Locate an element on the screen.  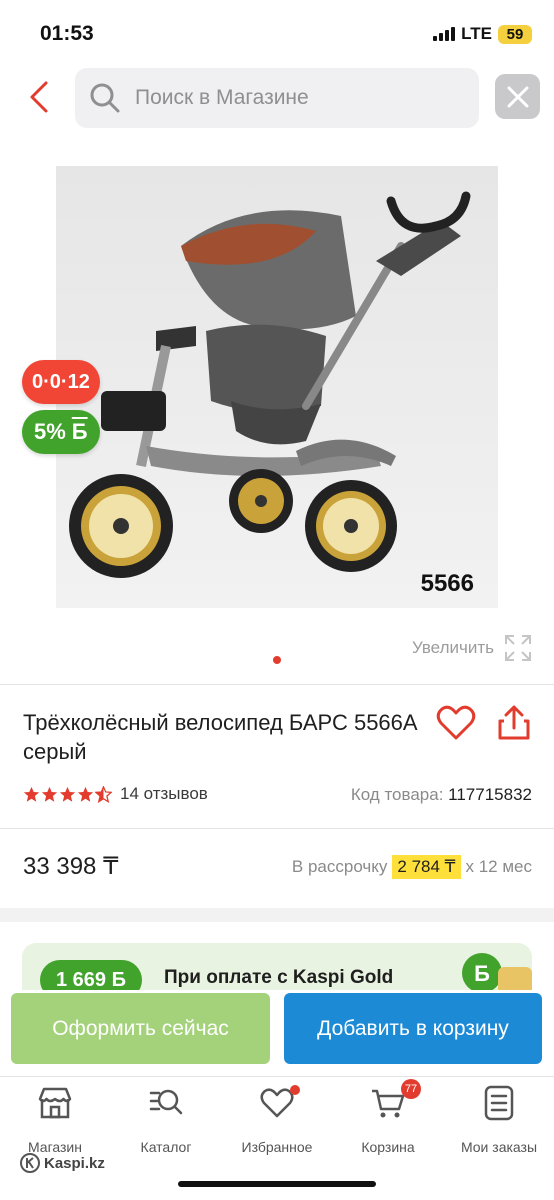
home-indicator is located at coordinates (277, 1184).